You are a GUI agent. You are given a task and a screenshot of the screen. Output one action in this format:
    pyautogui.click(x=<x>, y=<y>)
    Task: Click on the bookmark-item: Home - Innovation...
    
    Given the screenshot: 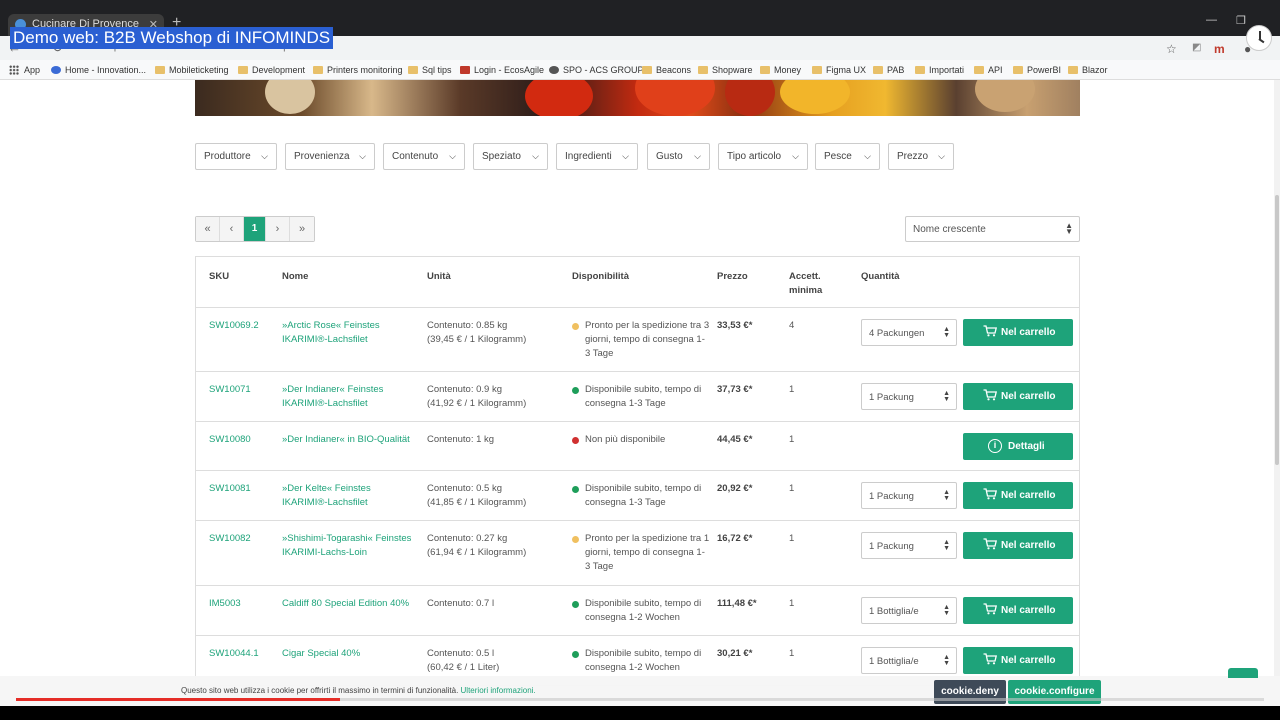 What is the action you would take?
    pyautogui.click(x=98, y=70)
    